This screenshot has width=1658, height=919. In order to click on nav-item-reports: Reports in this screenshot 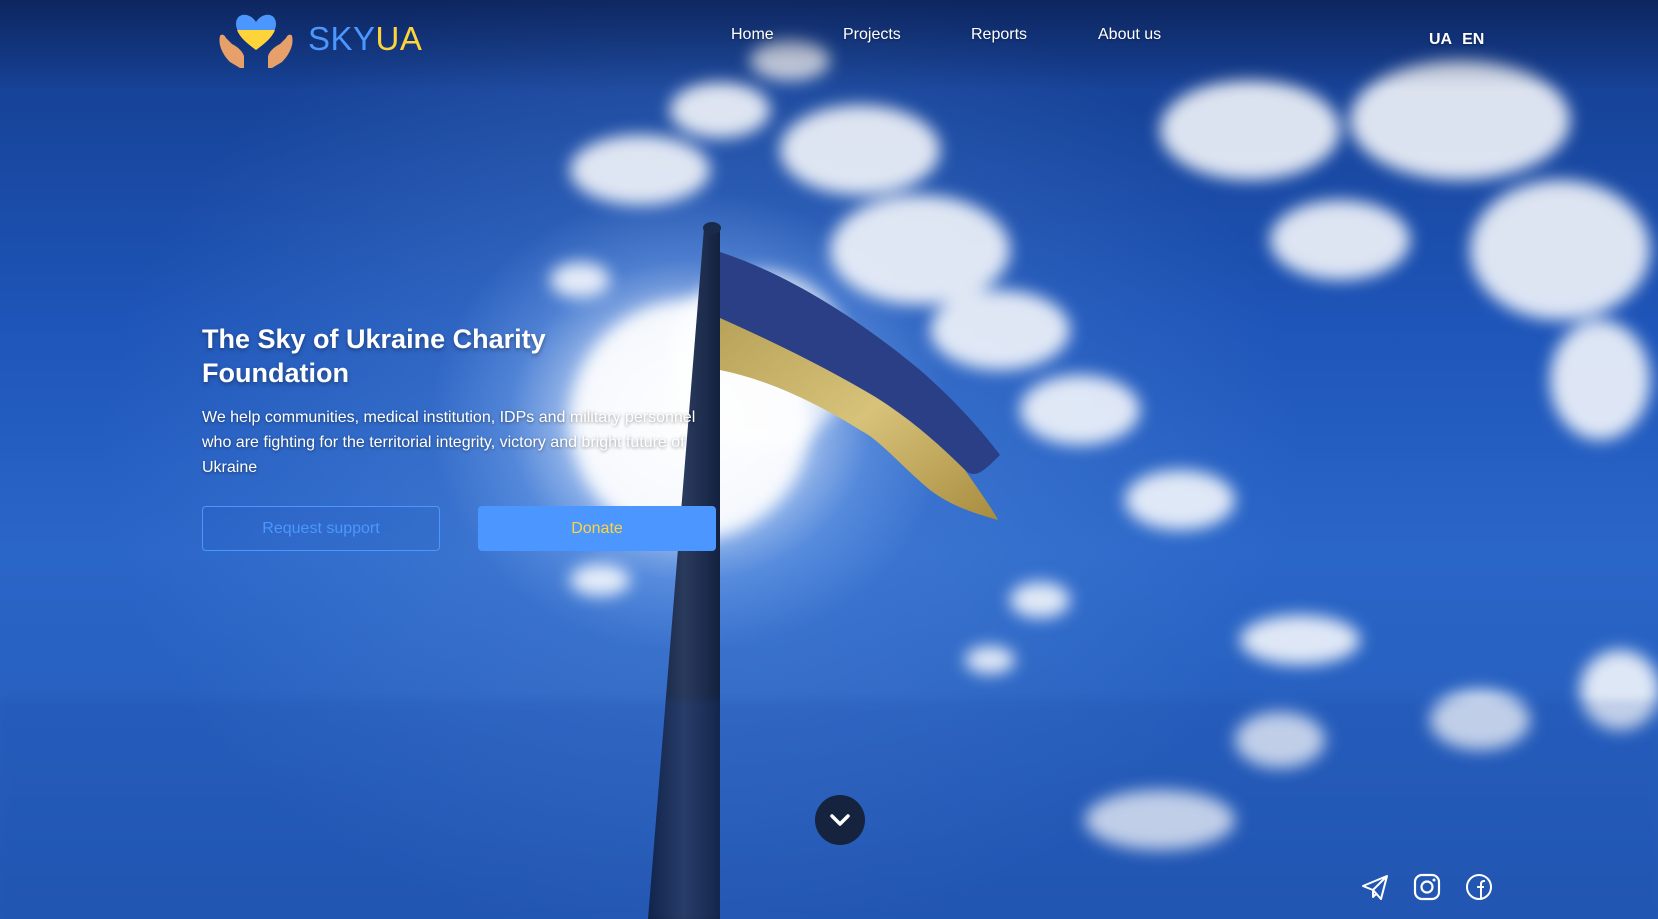, I will do `click(999, 35)`.